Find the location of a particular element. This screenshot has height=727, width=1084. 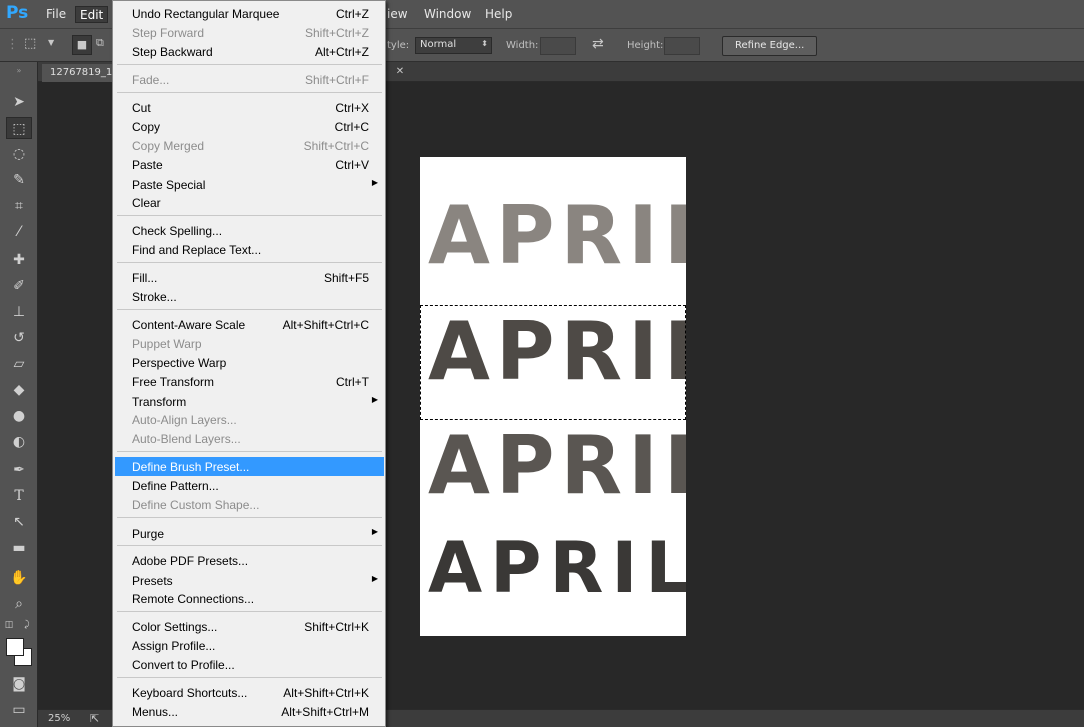

menu-item-step-forward: Step Forward Shift+Ctrl+Z is located at coordinates (249, 32).